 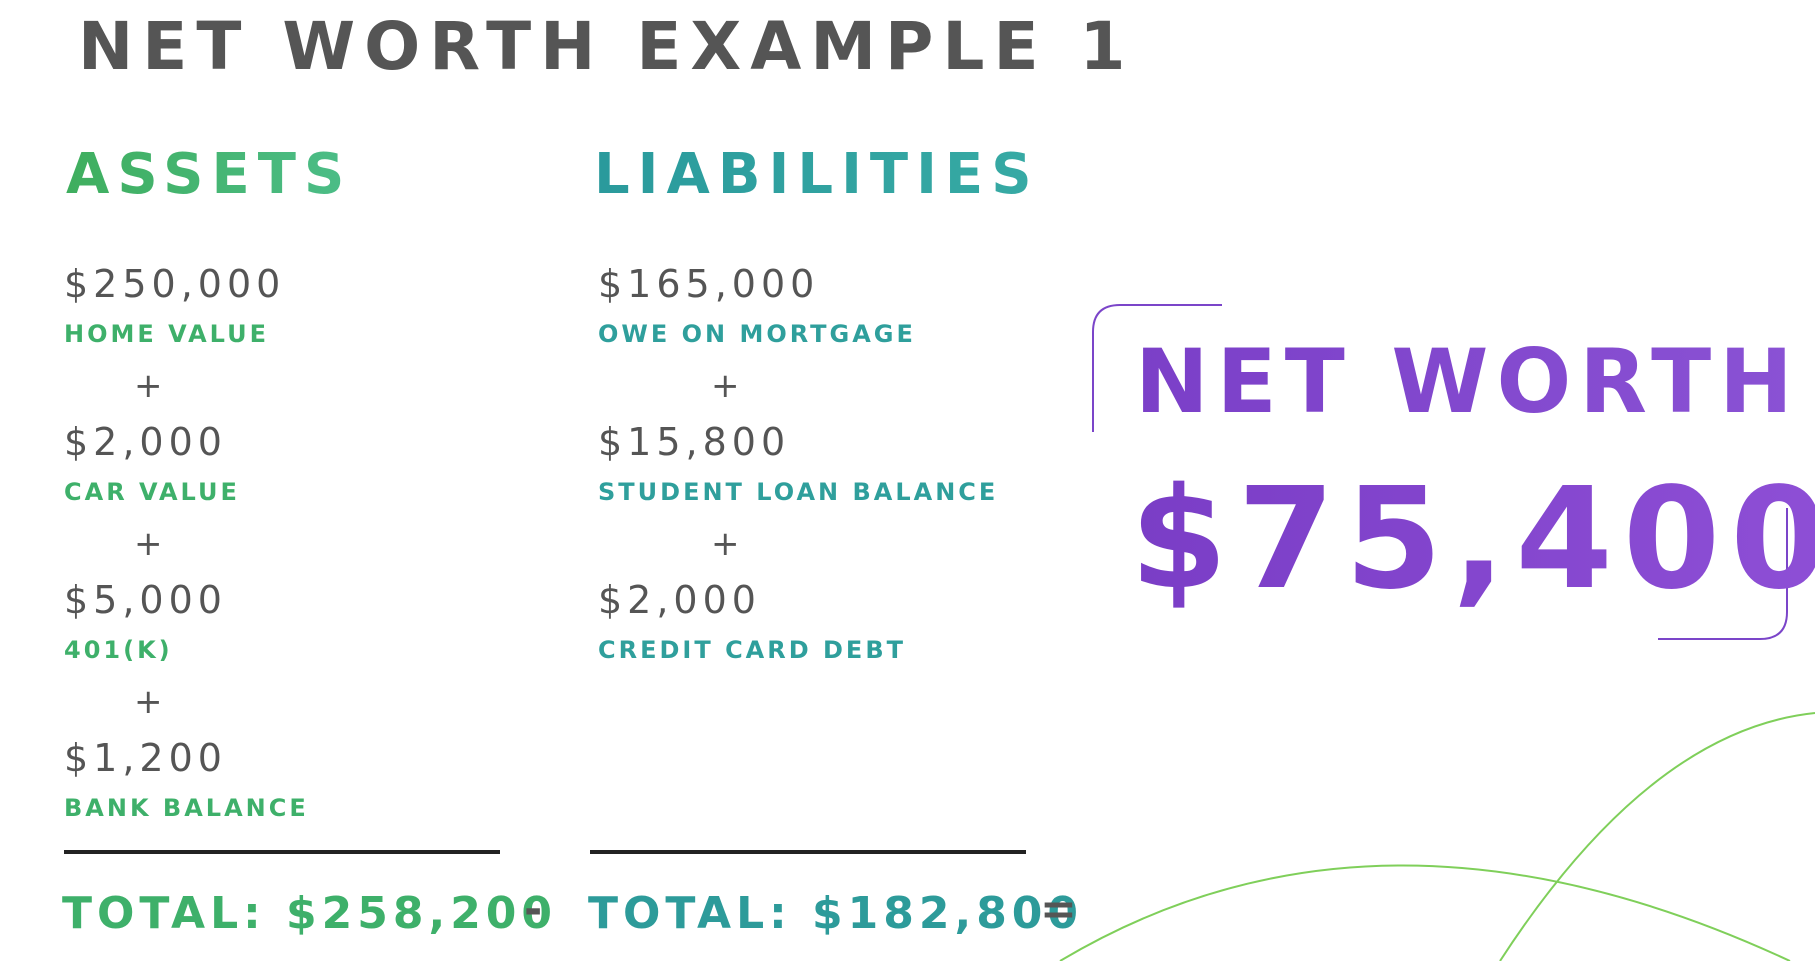 I want to click on asset-amount-bank: $1,200, so click(x=145, y=758).